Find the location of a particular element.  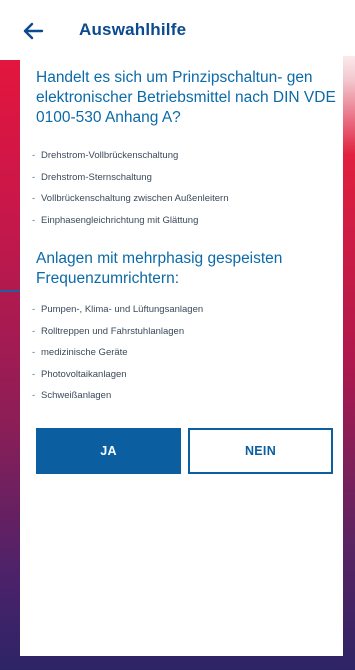

list-item: Rolltreppen und Fahrstuhlanlagen is located at coordinates (184, 332).